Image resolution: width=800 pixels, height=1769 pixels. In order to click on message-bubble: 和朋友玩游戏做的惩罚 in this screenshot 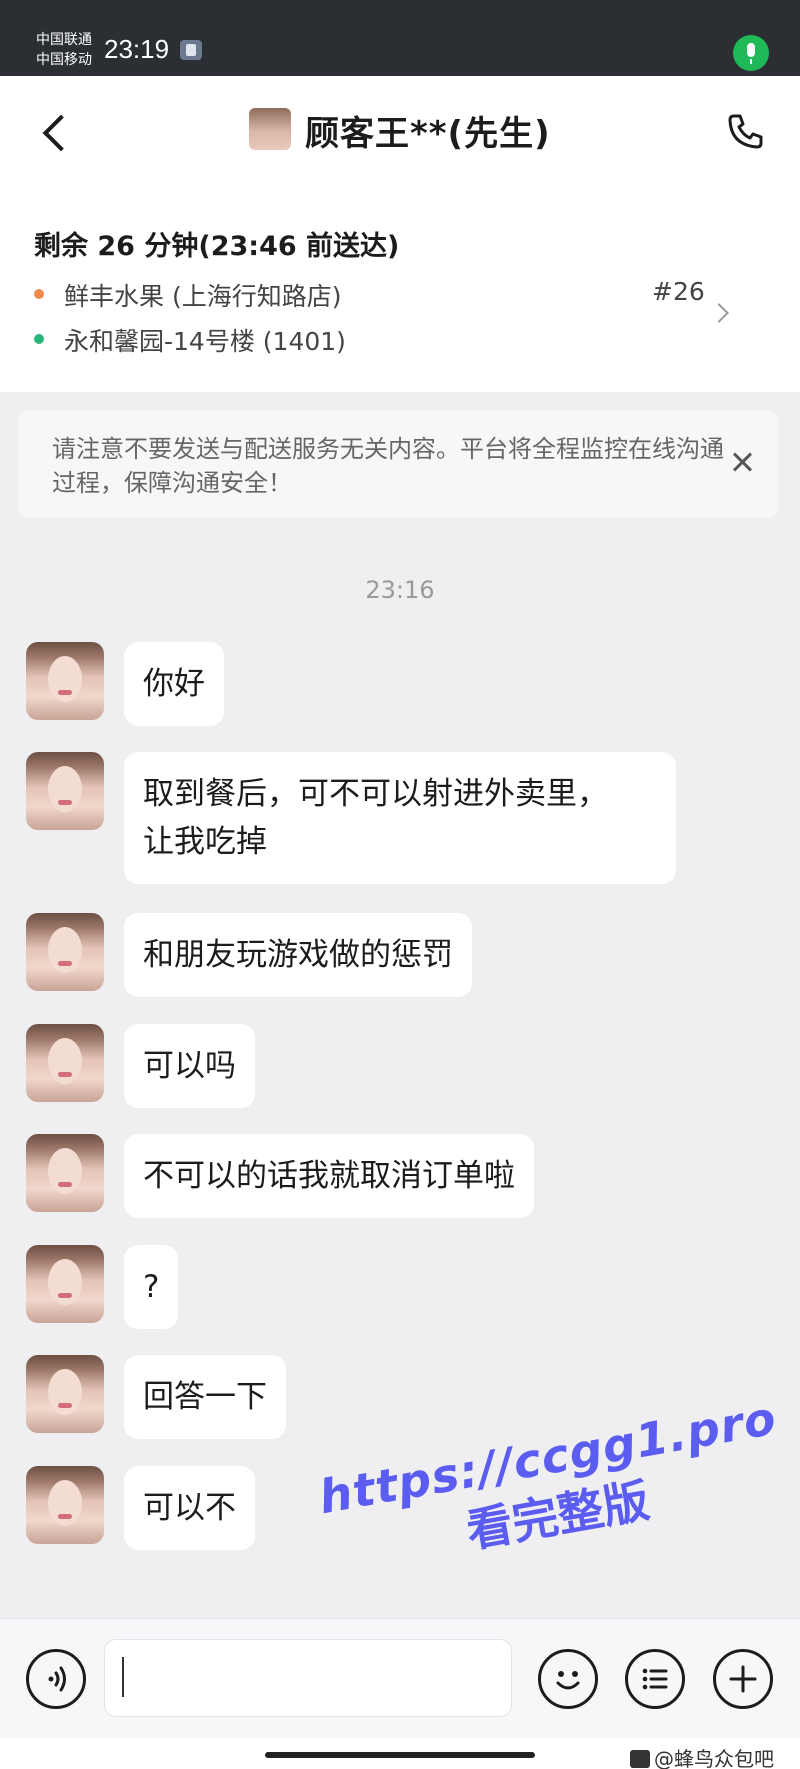, I will do `click(298, 955)`.